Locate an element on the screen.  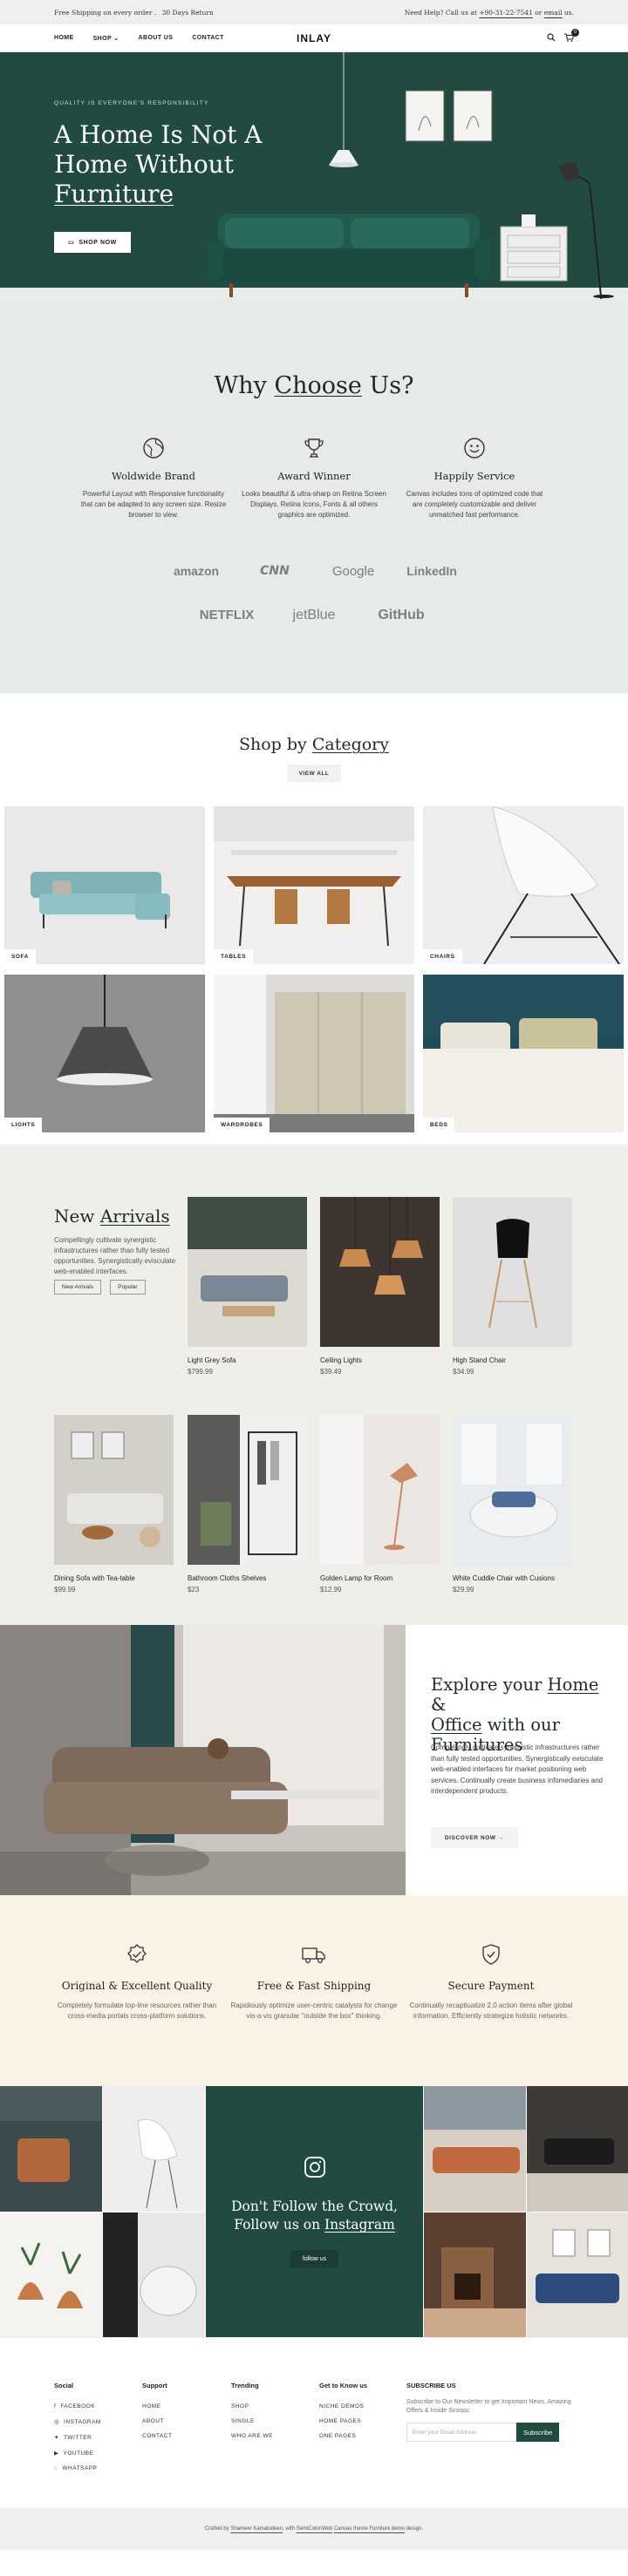
footer-link: NICHE DEMOS is located at coordinates (343, 2406).